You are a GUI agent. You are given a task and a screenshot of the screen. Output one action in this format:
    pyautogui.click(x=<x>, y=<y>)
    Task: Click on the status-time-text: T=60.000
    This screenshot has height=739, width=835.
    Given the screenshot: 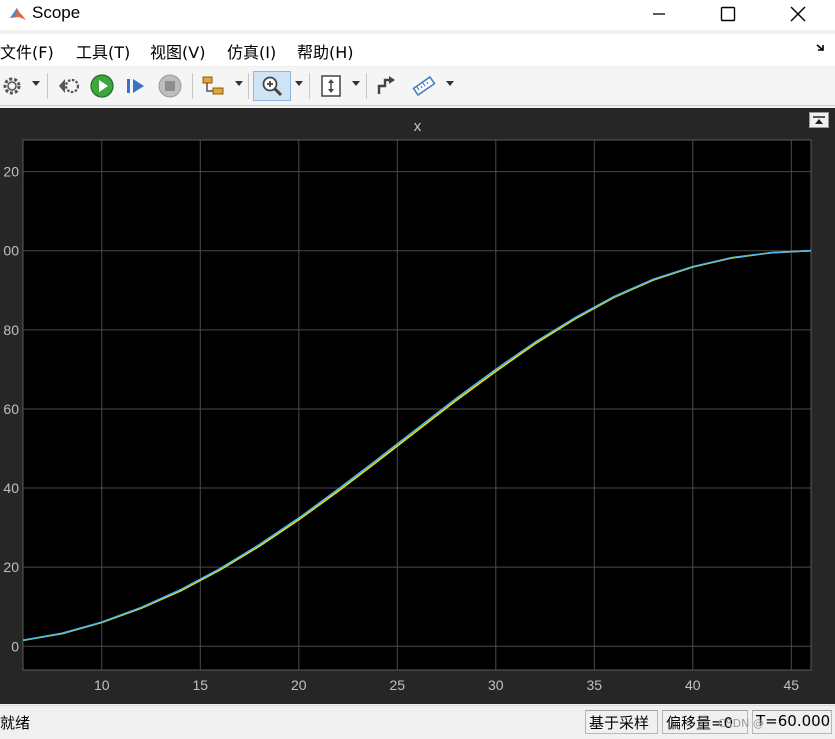 What is the action you would take?
    pyautogui.click(x=793, y=721)
    